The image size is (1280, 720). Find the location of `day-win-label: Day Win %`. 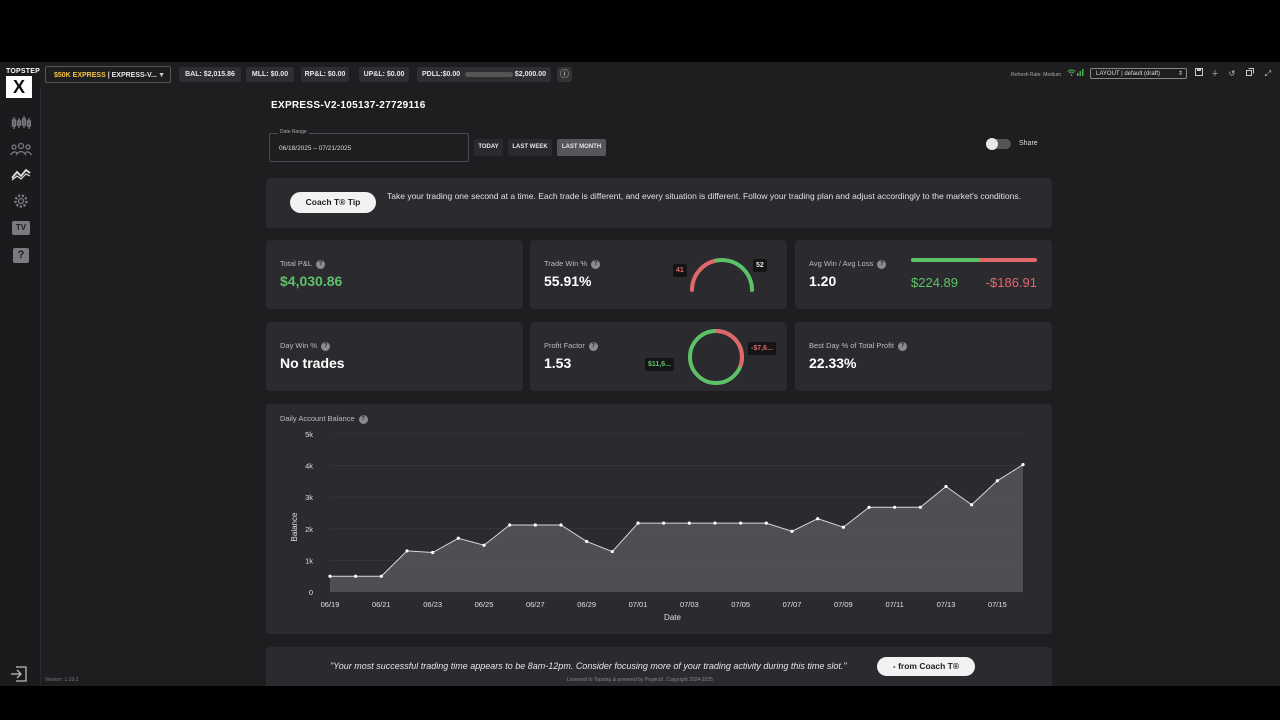

day-win-label: Day Win % is located at coordinates (299, 345).